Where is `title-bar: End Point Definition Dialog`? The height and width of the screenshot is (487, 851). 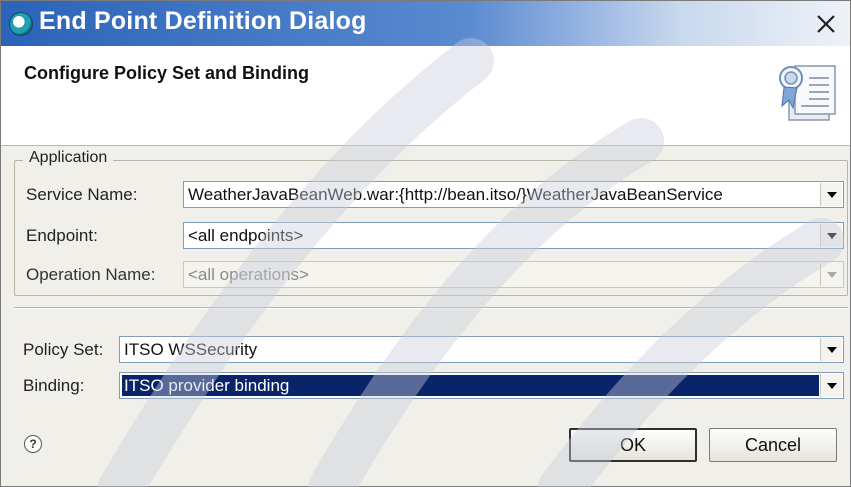 title-bar: End Point Definition Dialog is located at coordinates (425, 23).